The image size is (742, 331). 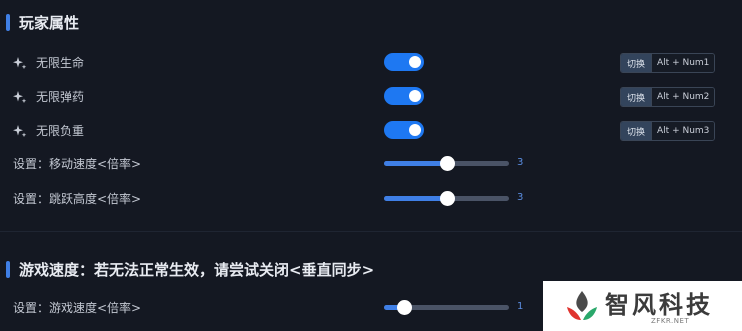 What do you see at coordinates (371, 231) in the screenshot?
I see `section-divider` at bounding box center [371, 231].